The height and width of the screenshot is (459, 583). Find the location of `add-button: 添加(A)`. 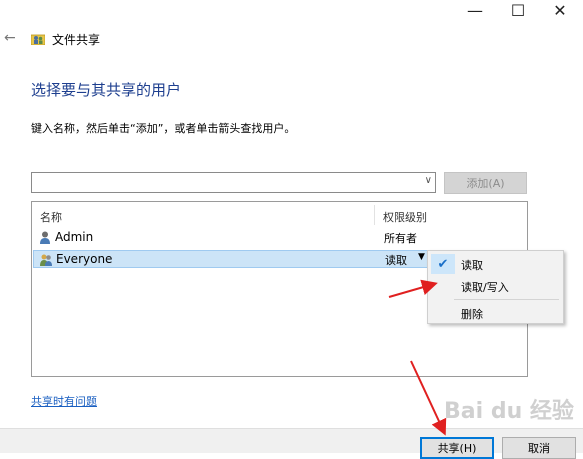

add-button: 添加(A) is located at coordinates (485, 183).